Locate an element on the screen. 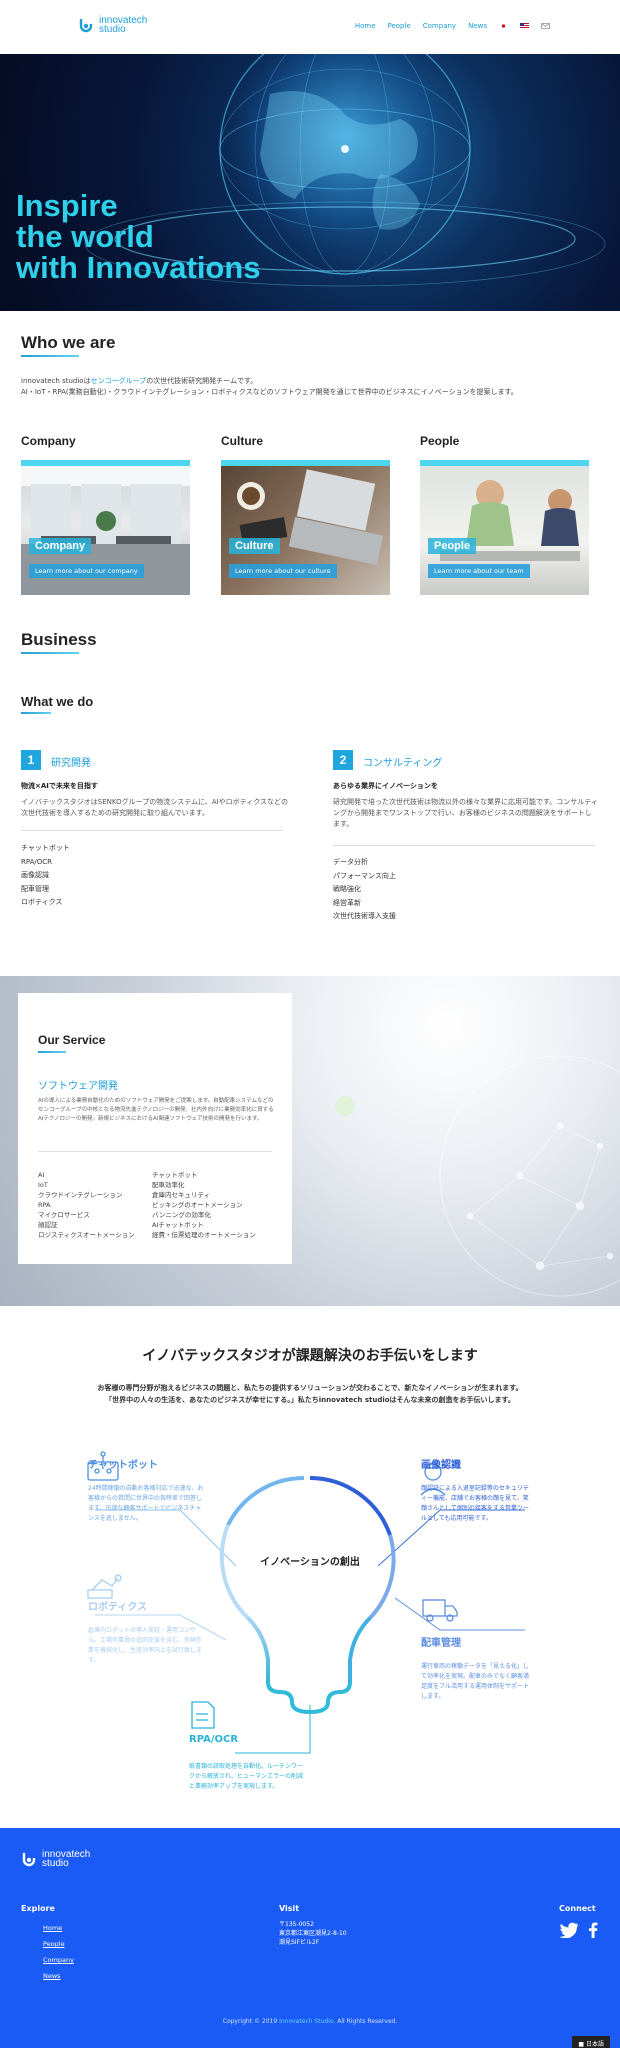  list-item: ピッキングのオートメーション is located at coordinates (197, 1205).